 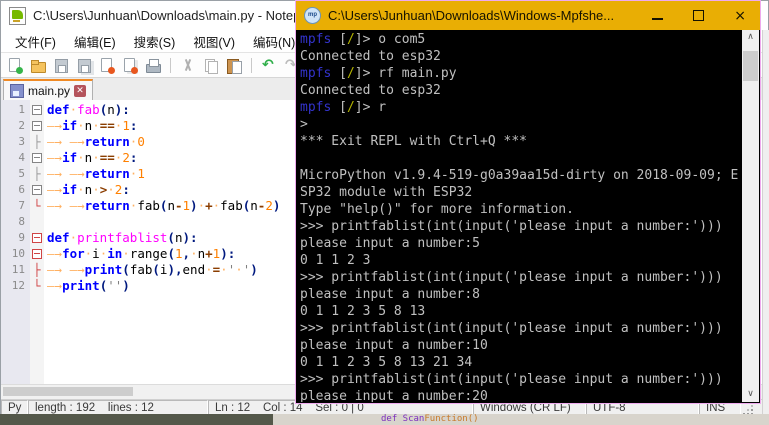 I want to click on terminal-line: Type "help()" for more information., so click(x=437, y=209).